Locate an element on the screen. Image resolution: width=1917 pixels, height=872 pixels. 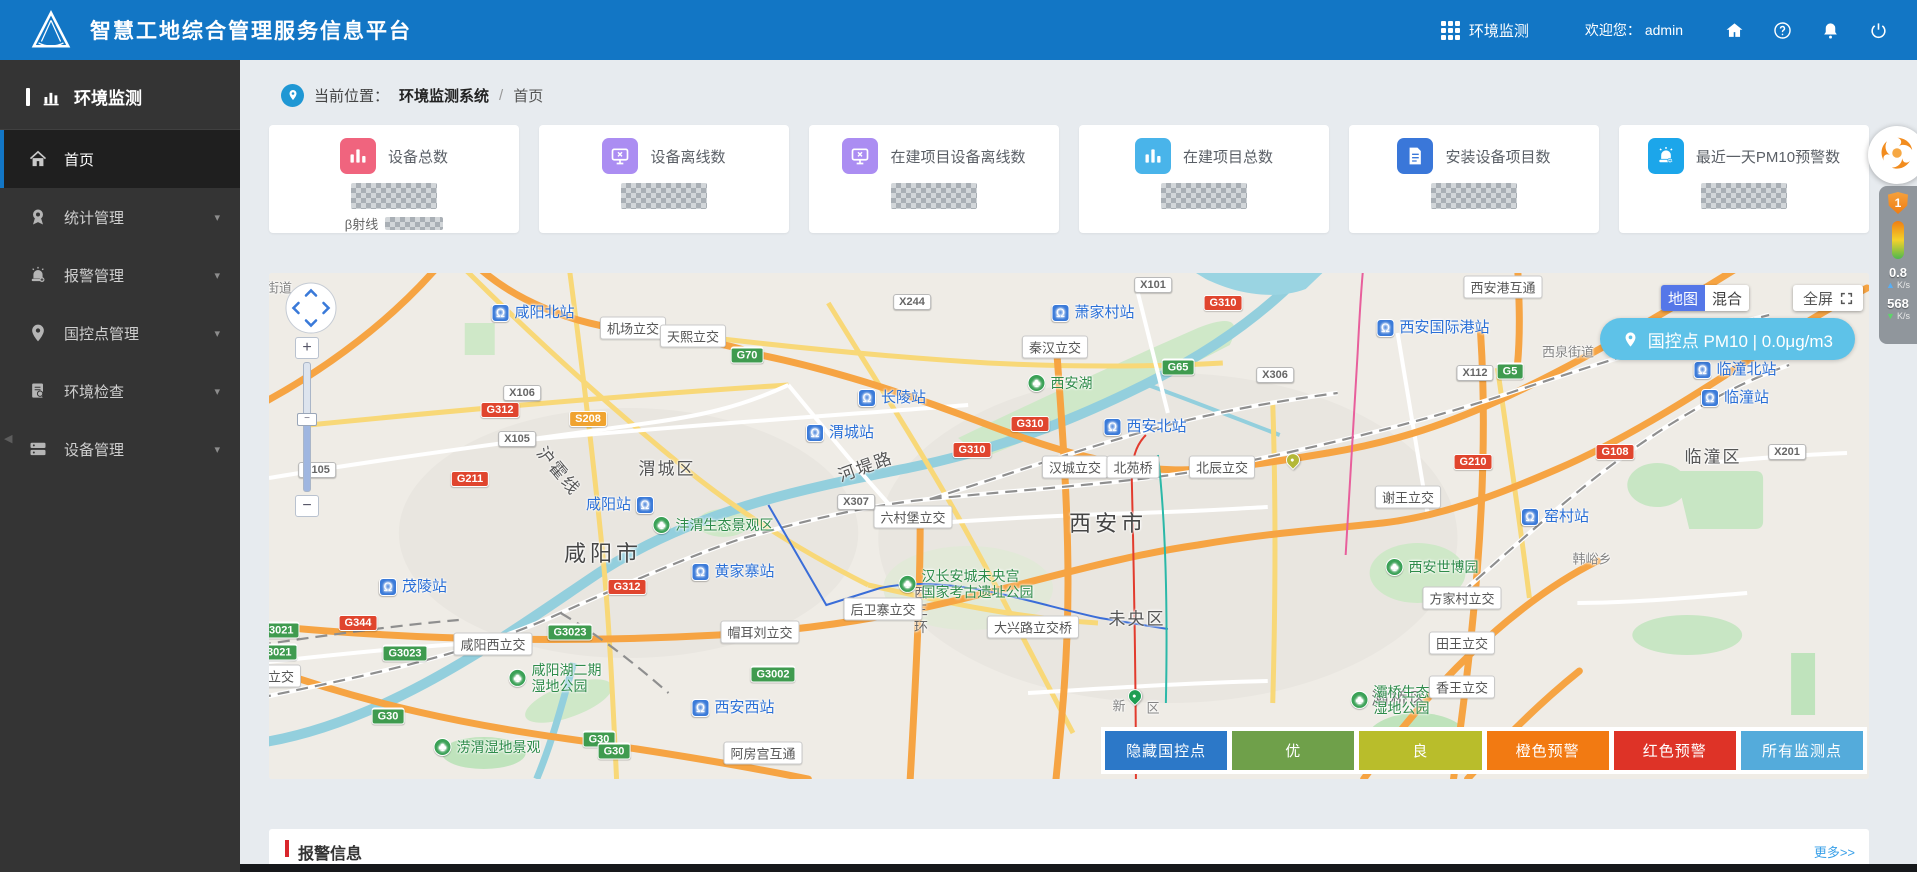
alarm-panel-title: 报警信息 is located at coordinates (330, 854).